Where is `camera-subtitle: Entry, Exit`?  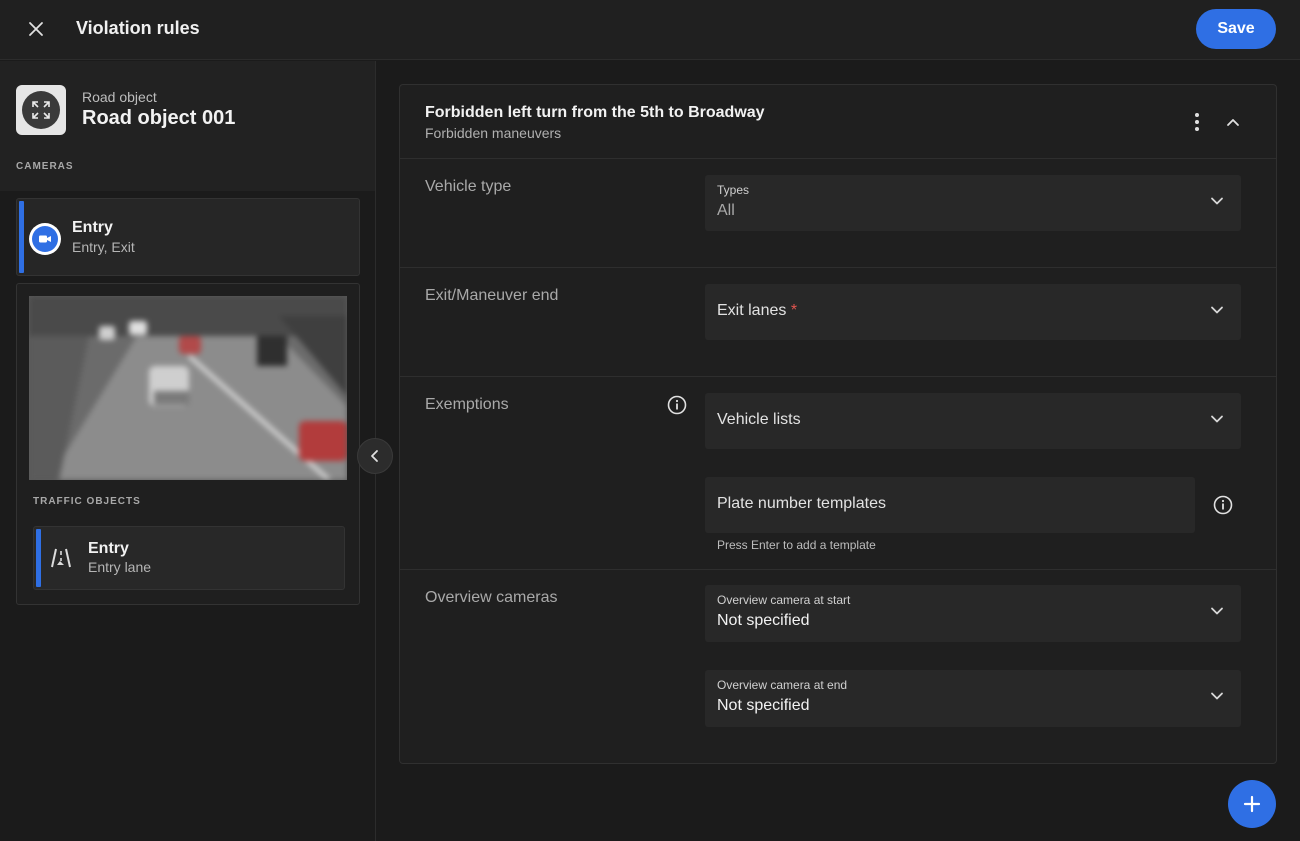 camera-subtitle: Entry, Exit is located at coordinates (103, 247).